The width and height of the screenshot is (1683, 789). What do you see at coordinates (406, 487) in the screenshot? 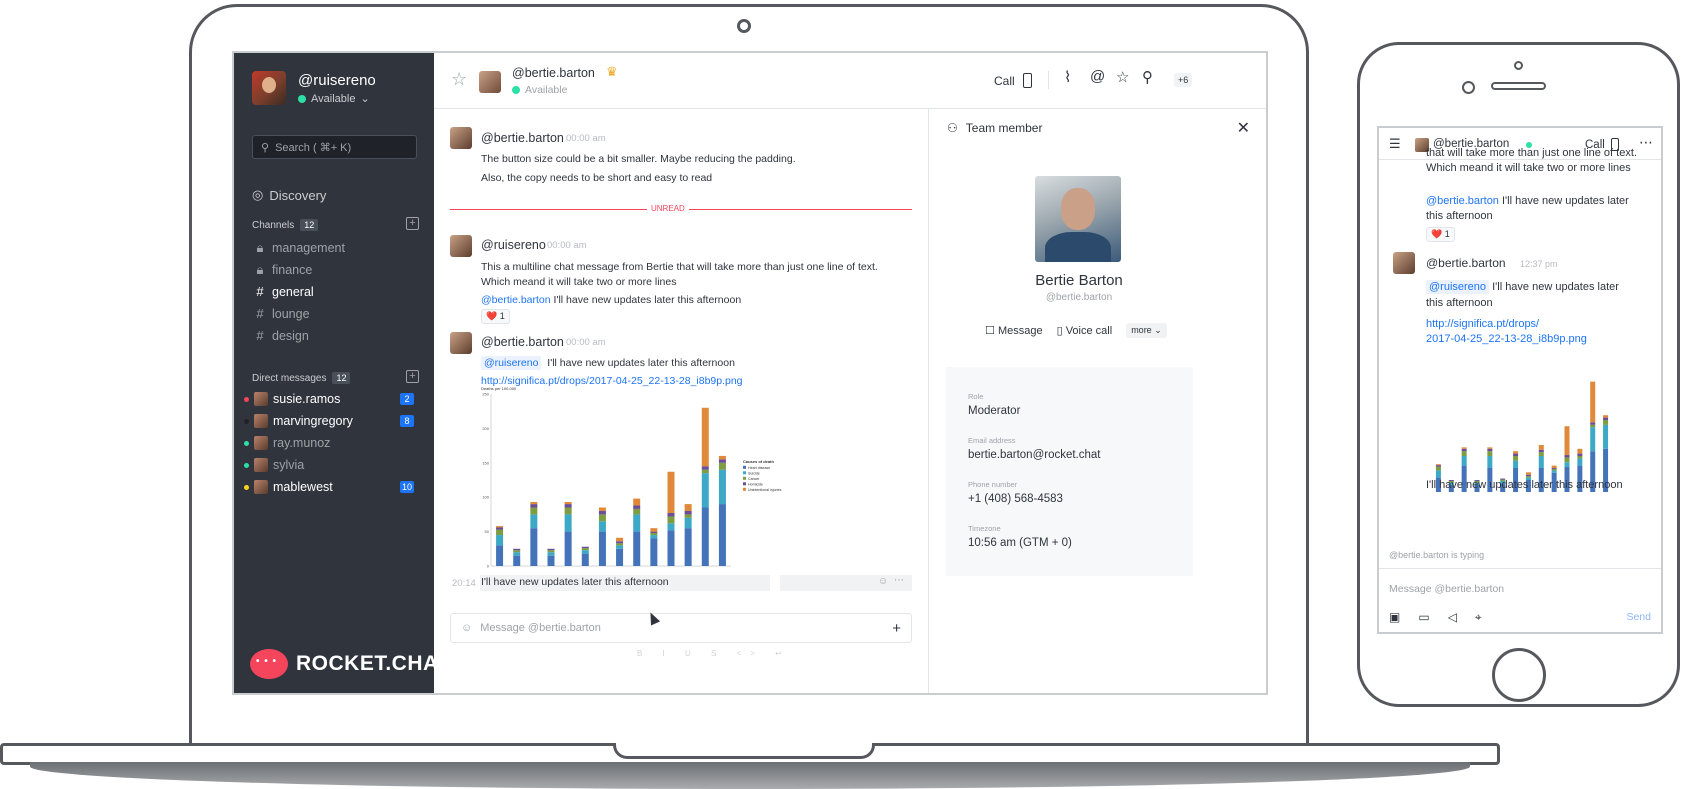
I see `unread-badge: 10` at bounding box center [406, 487].